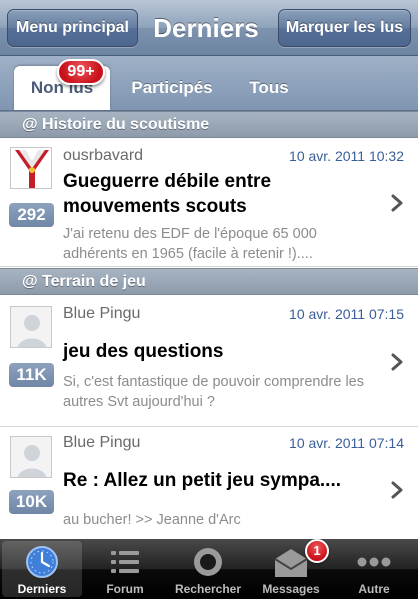 This screenshot has width=418, height=599. What do you see at coordinates (317, 551) in the screenshot?
I see `messages-count-badge: 1` at bounding box center [317, 551].